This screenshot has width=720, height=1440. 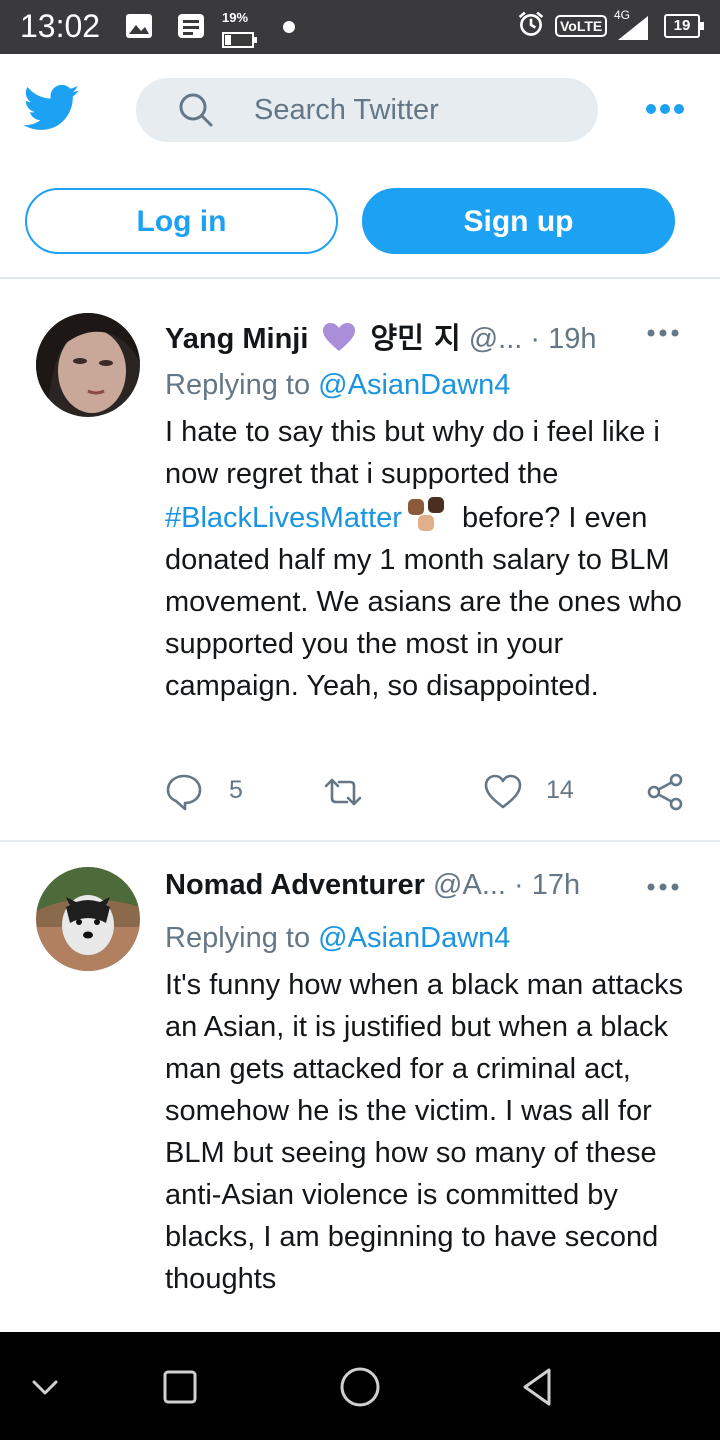 I want to click on reply-icon, so click(x=184, y=792).